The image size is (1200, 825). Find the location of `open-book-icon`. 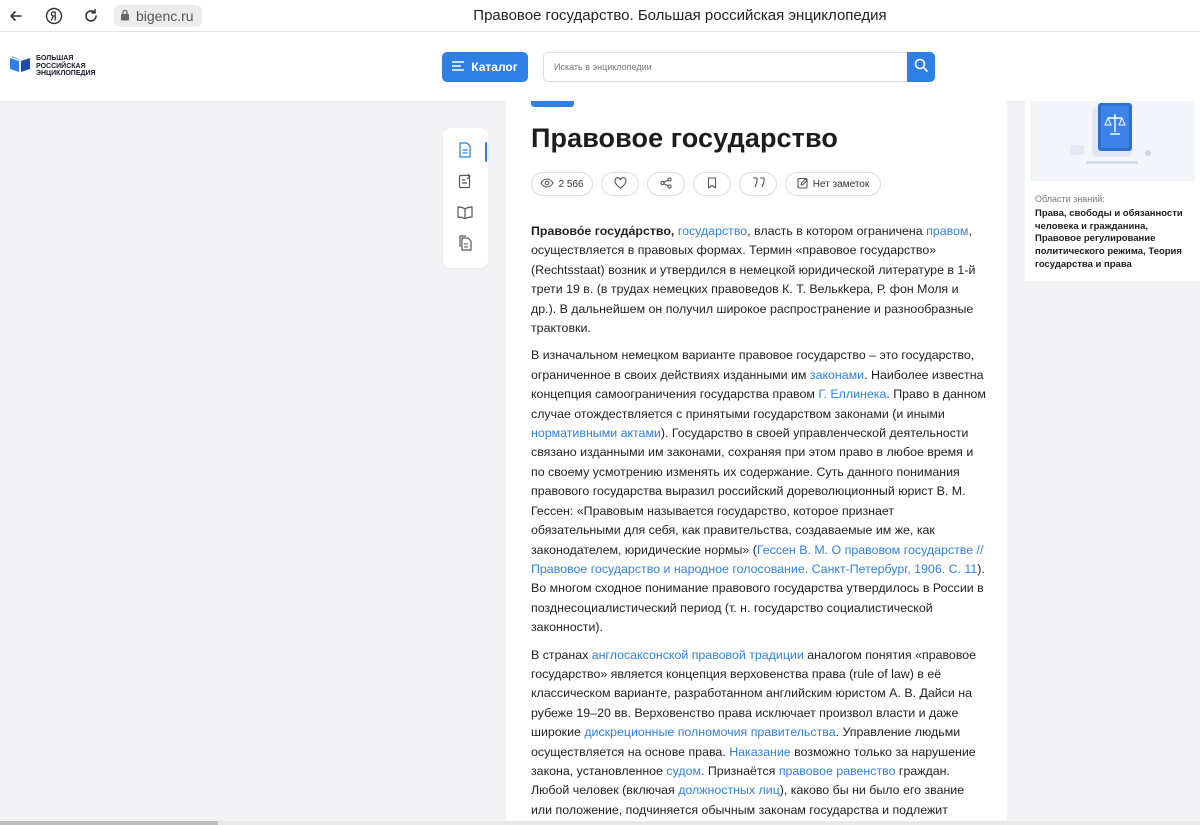

open-book-icon is located at coordinates (465, 214).